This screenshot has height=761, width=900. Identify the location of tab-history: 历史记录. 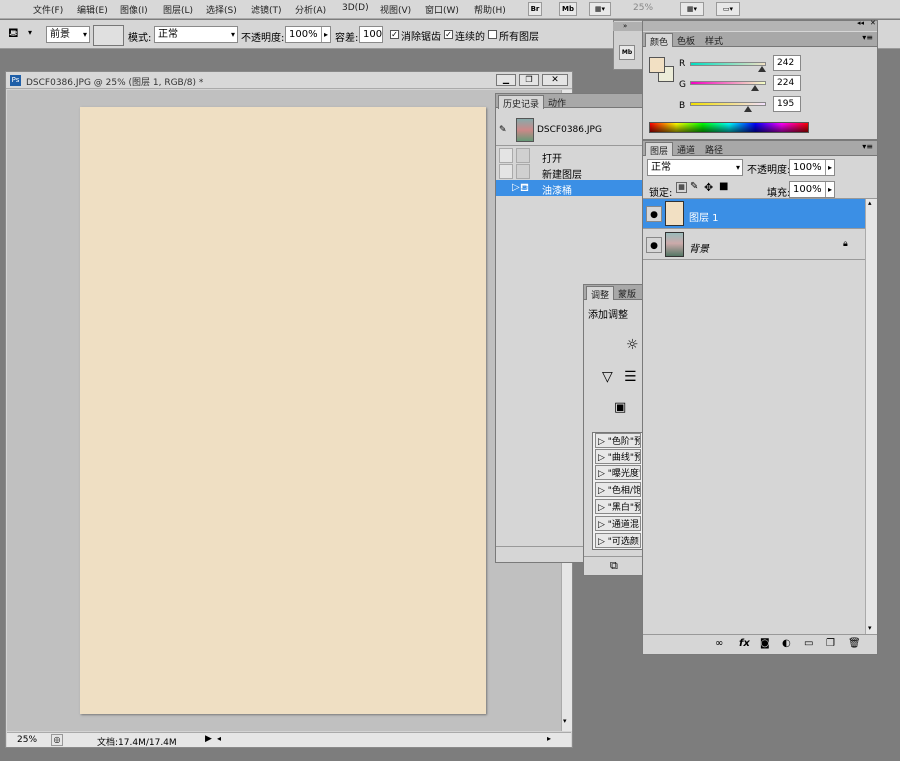
(521, 102).